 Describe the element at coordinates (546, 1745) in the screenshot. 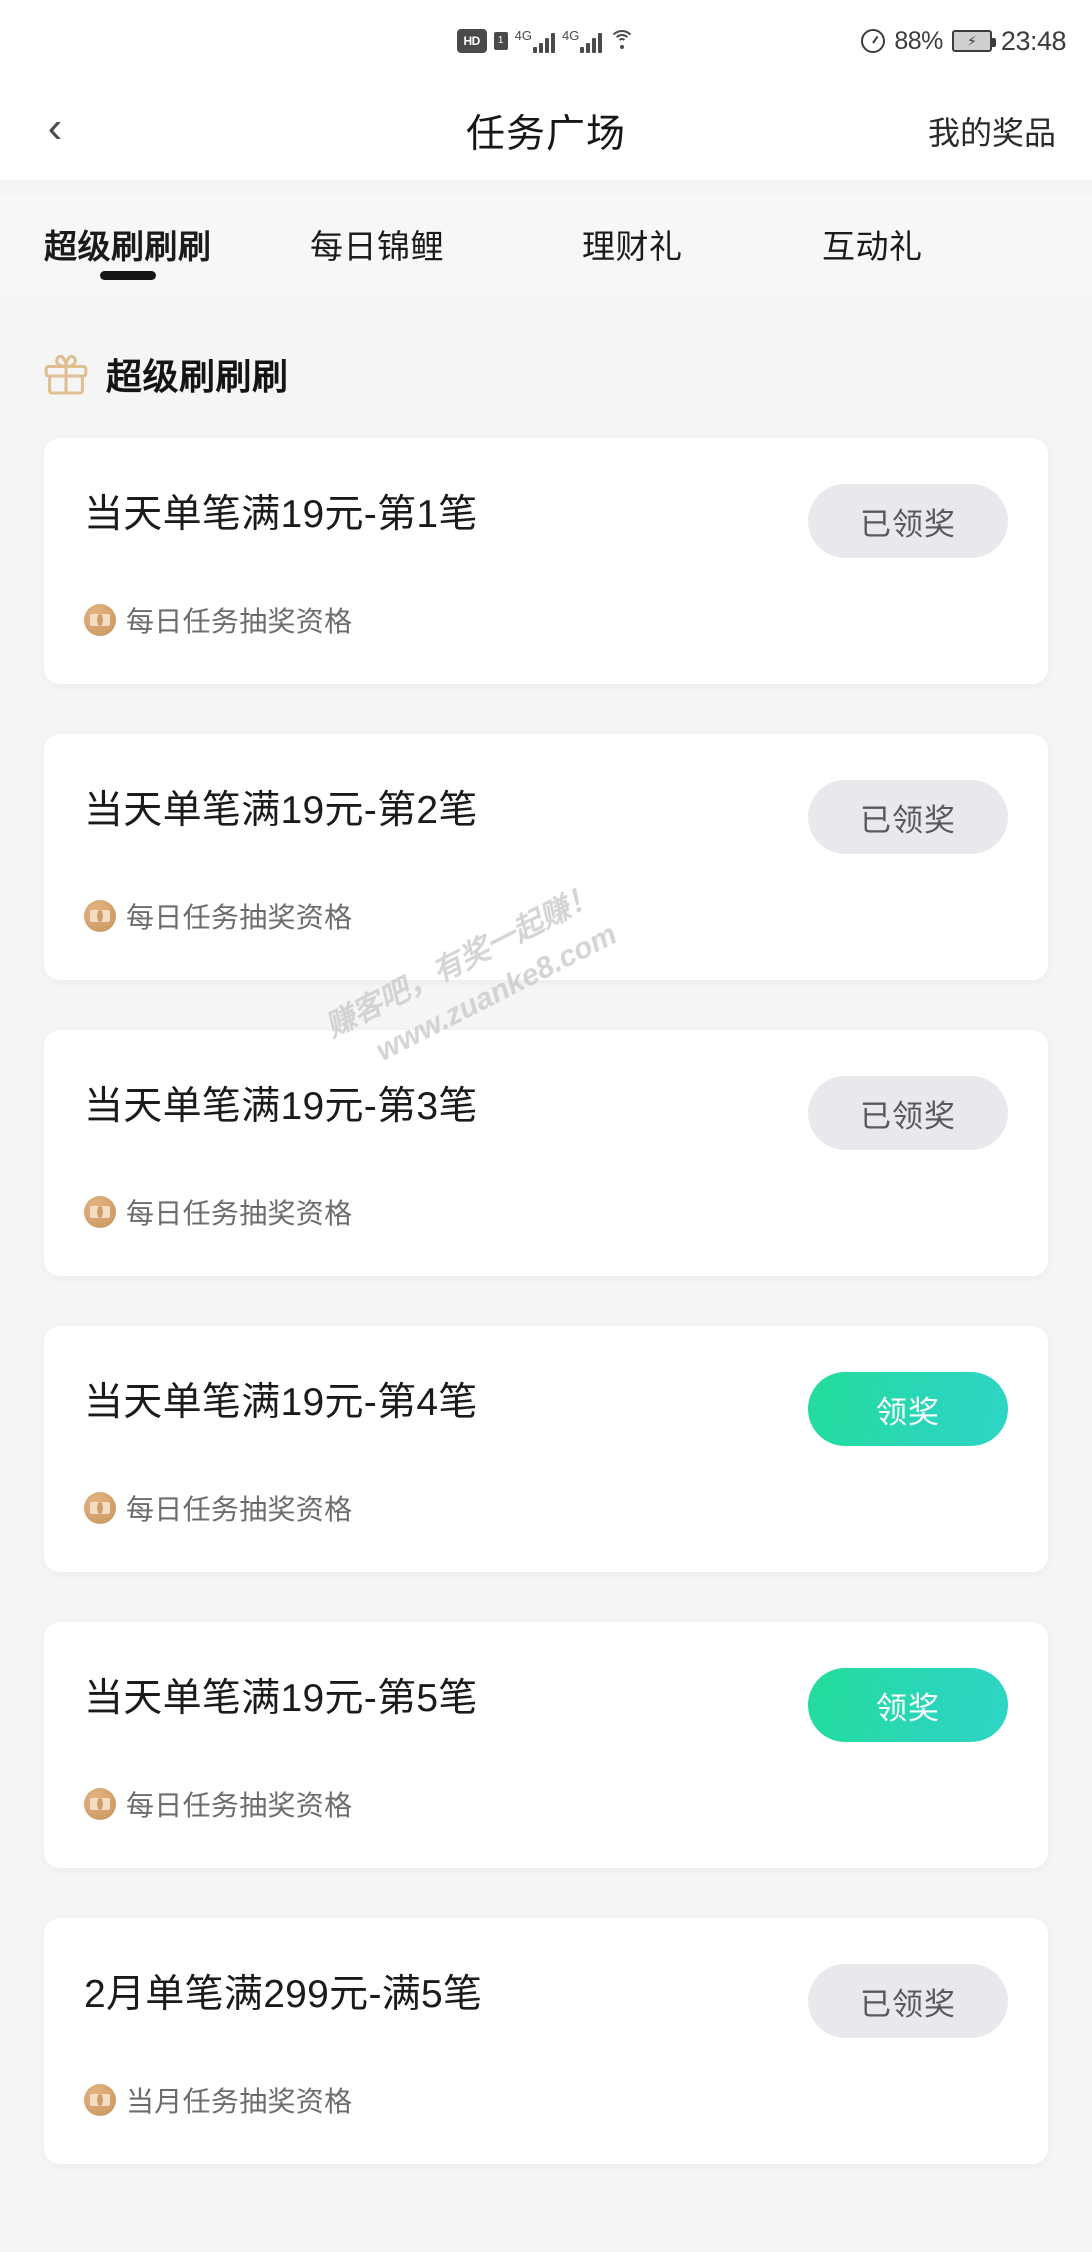

I see `task-card: 当天单笔满19元-第5笔 领奖每日任务抽奖资格` at that location.